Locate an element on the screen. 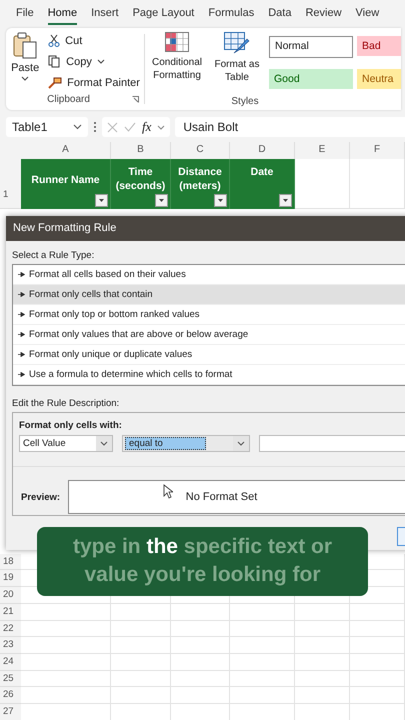  preview-text: No Format Set is located at coordinates (222, 497).